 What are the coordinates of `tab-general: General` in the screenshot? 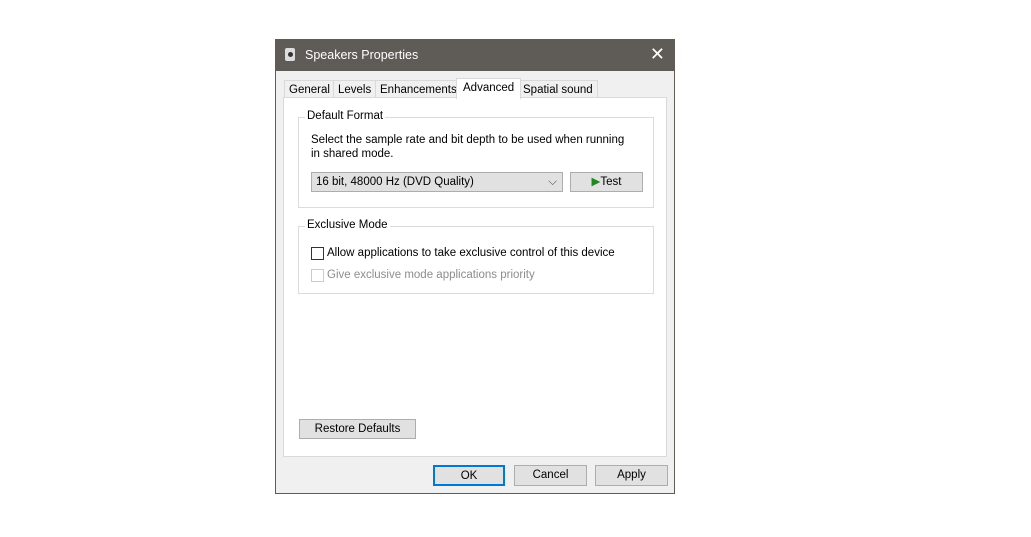 It's located at (309, 89).